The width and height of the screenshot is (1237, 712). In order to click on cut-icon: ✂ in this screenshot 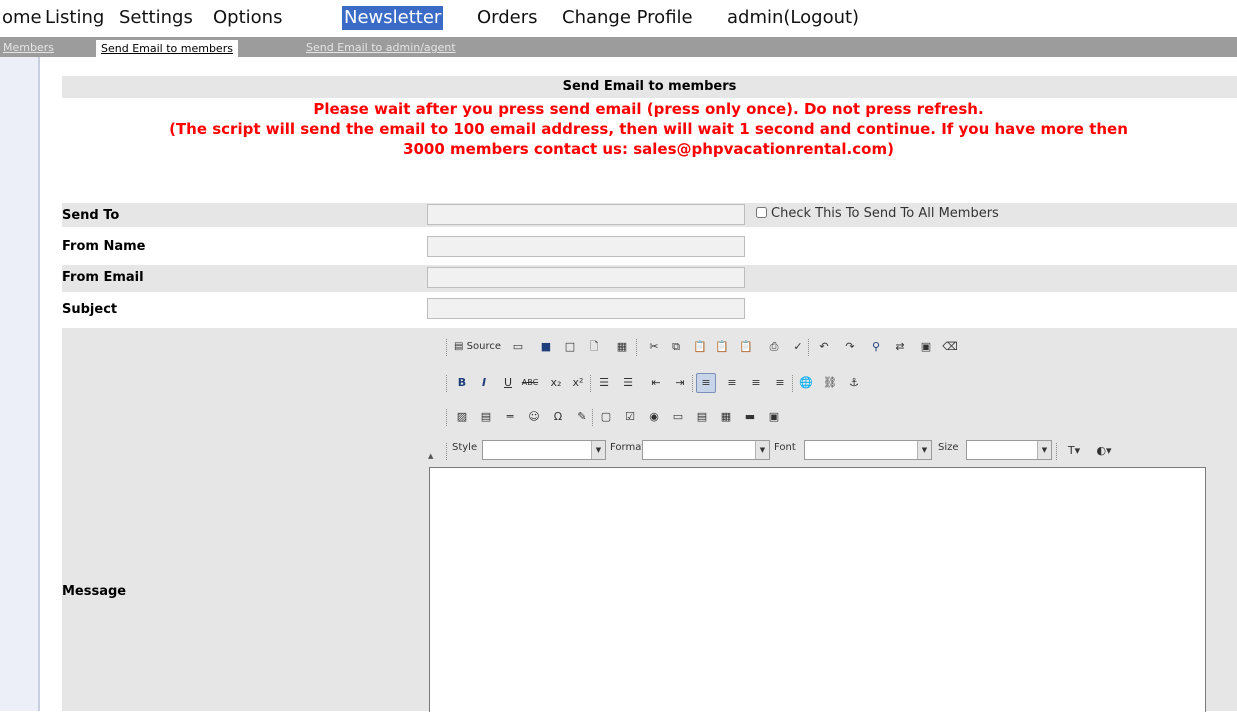, I will do `click(654, 347)`.